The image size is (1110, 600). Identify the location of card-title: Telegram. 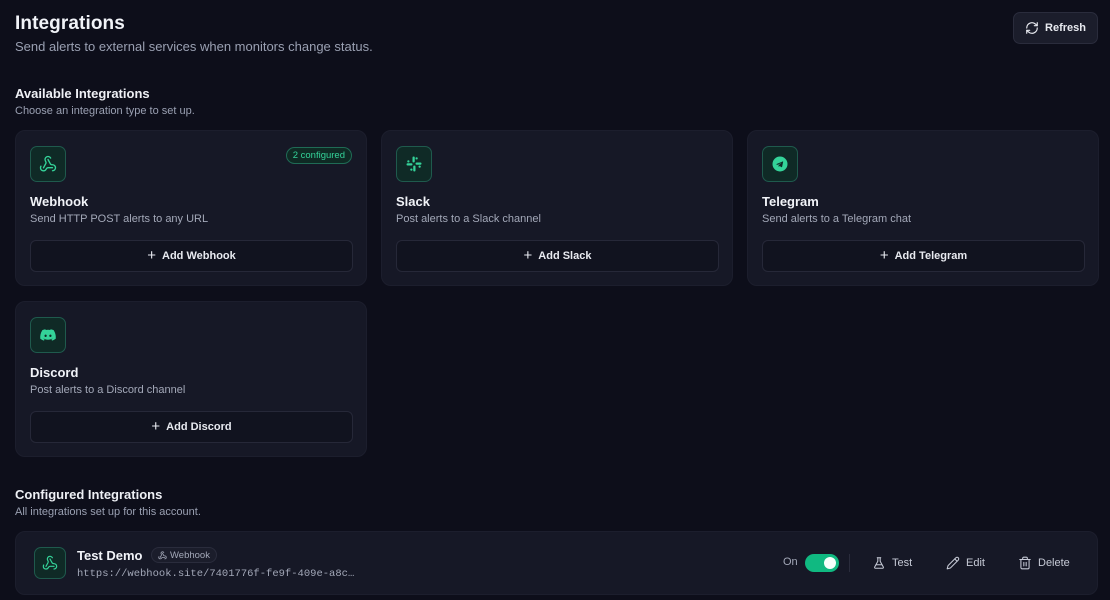
(790, 201).